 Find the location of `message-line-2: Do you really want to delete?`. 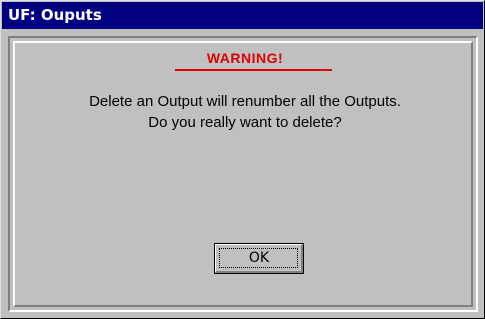

message-line-2: Do you really want to delete? is located at coordinates (245, 122).